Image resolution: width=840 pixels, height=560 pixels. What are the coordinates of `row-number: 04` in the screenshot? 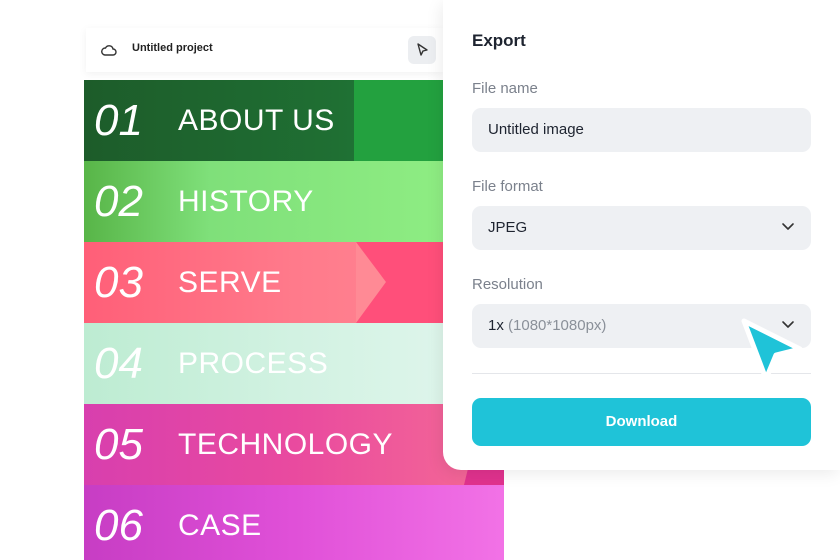 It's located at (118, 363).